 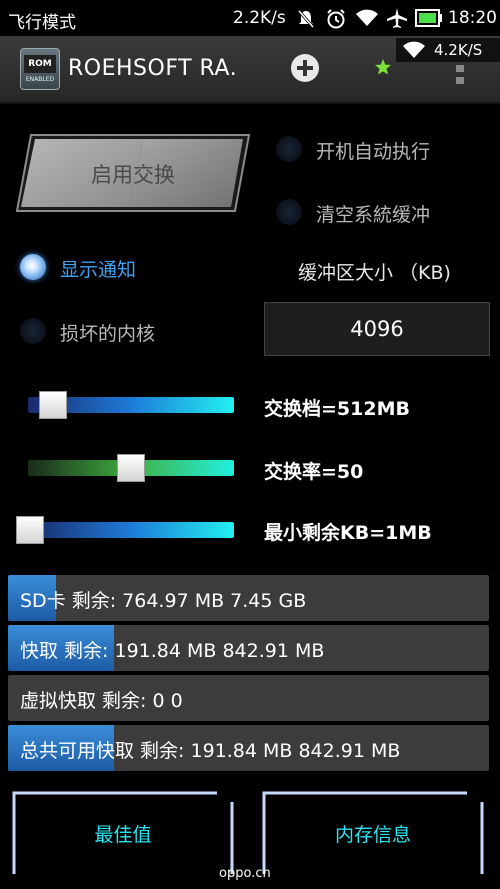 What do you see at coordinates (248, 698) in the screenshot?
I see `virtual-cache-bar: 虚拟快取 剩余: 0 0` at bounding box center [248, 698].